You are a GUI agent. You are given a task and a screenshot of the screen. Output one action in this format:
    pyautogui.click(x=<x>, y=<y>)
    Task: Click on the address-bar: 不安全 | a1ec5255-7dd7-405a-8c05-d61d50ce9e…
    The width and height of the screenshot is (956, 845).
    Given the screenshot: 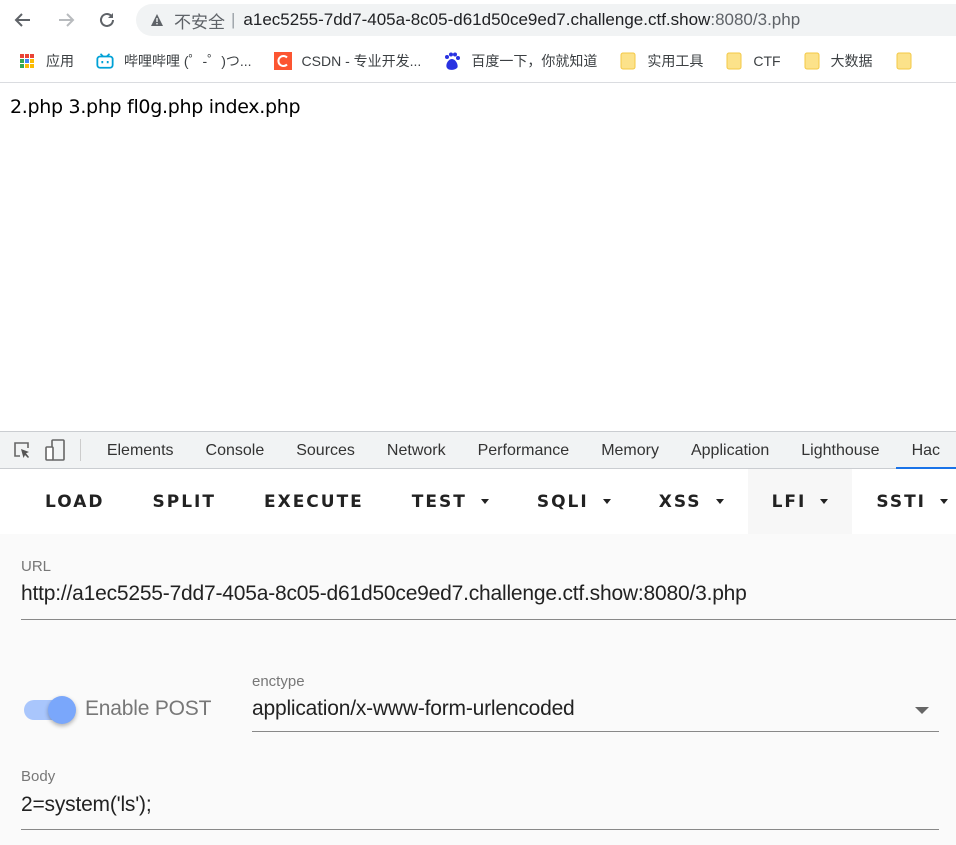 What is the action you would take?
    pyautogui.click(x=546, y=20)
    